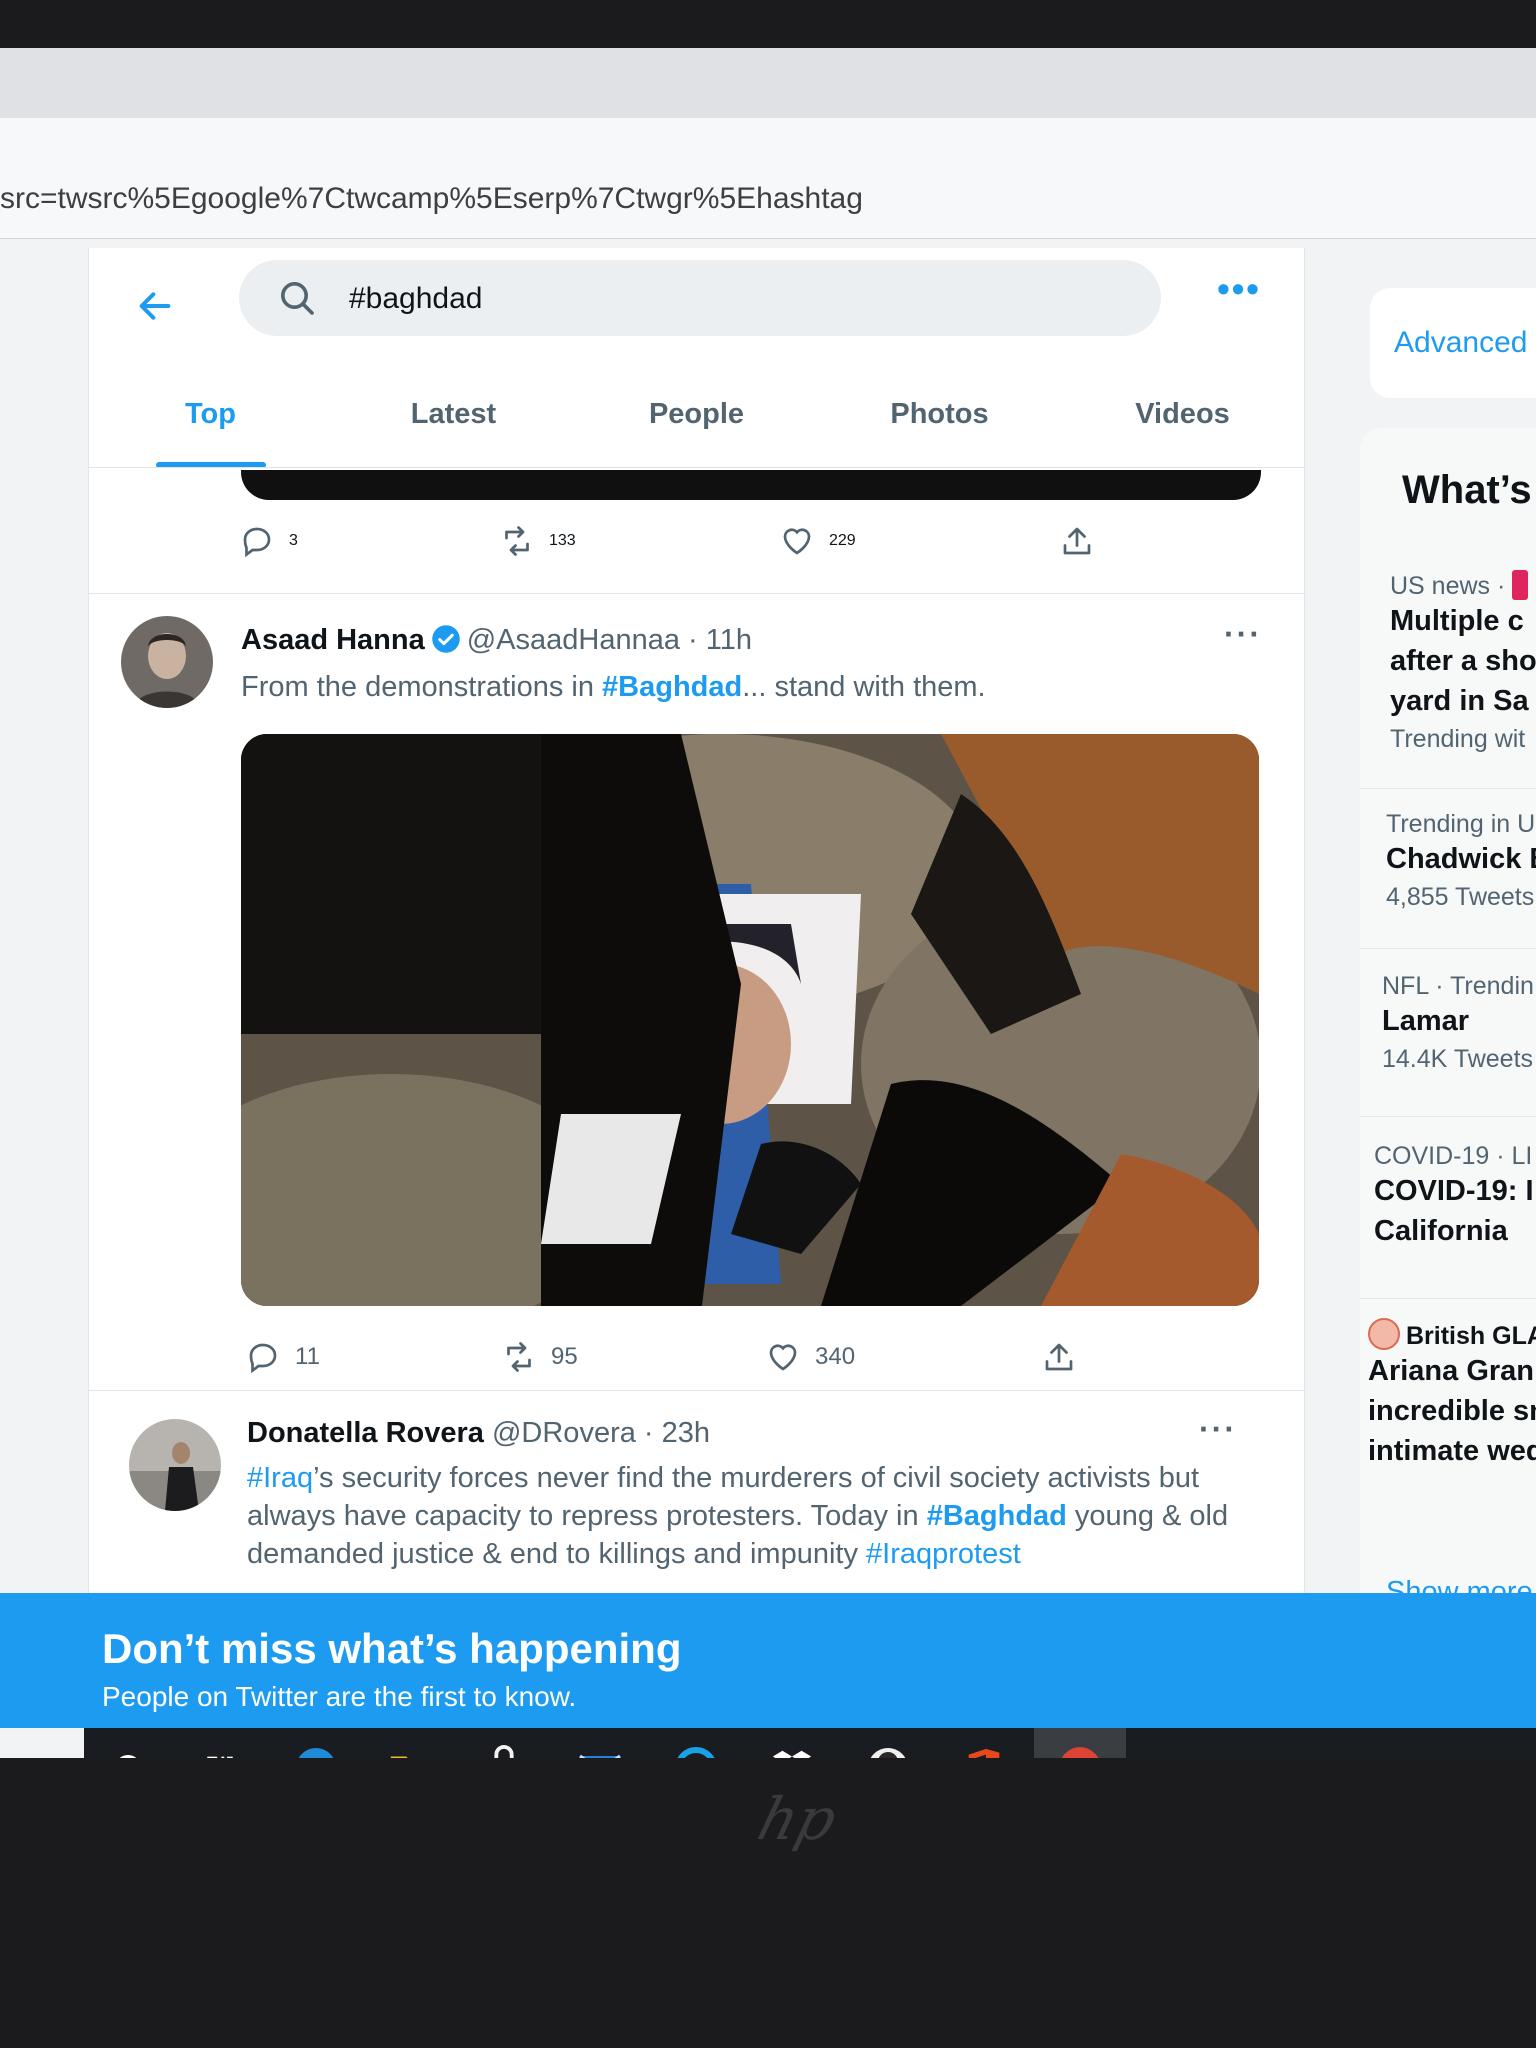 This screenshot has height=2048, width=1536. I want to click on taskbar-start-area, so click(42, 1743).